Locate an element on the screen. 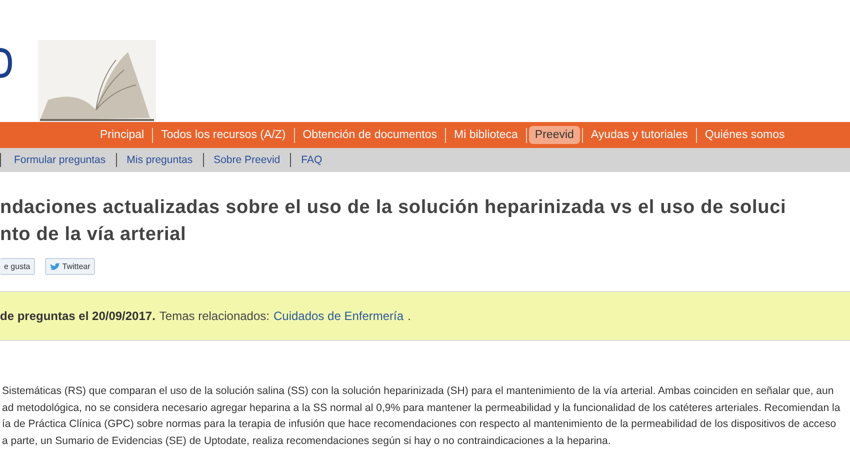 The width and height of the screenshot is (850, 450). paragraph-line: ad metodológica, no se considera necesario agregar heparina a la SS normal al 0,9% para mantener la permeabilidad y la funcionalidad de los catéteres arteriales. Recomiendan la is located at coordinates (422, 408).